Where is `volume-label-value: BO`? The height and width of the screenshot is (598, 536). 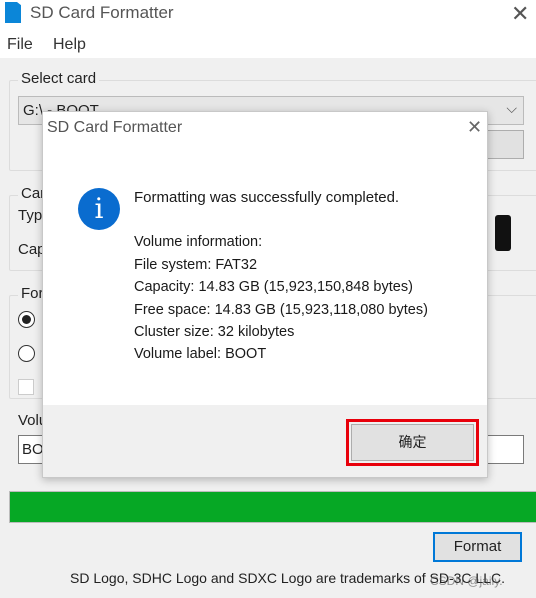
volume-label-value: BO is located at coordinates (33, 449).